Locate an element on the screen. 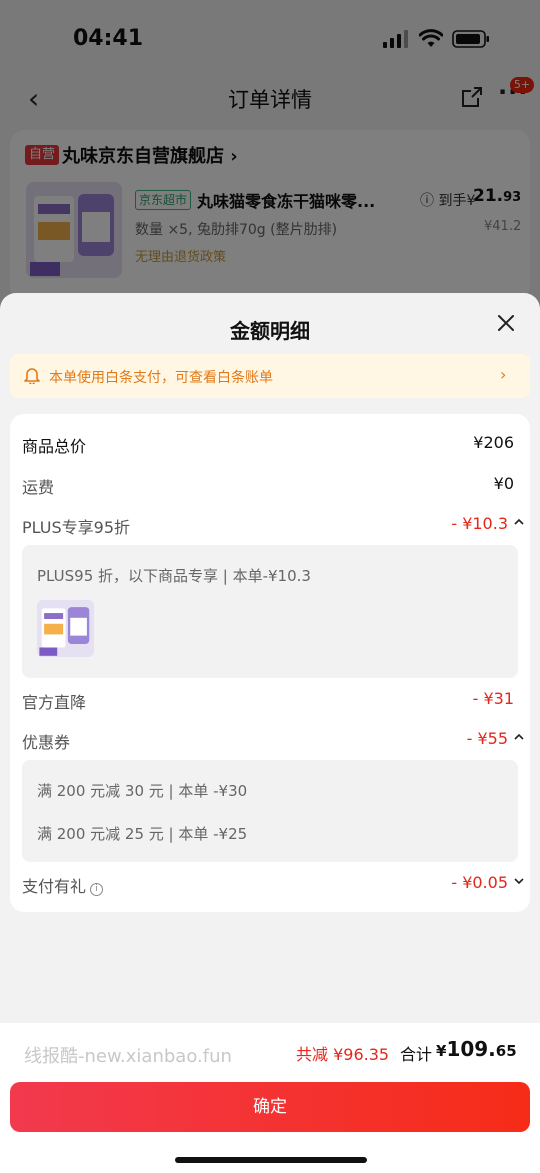 Image resolution: width=540 pixels, height=1173 pixels. total-amount: ¥109.65 is located at coordinates (476, 1049).